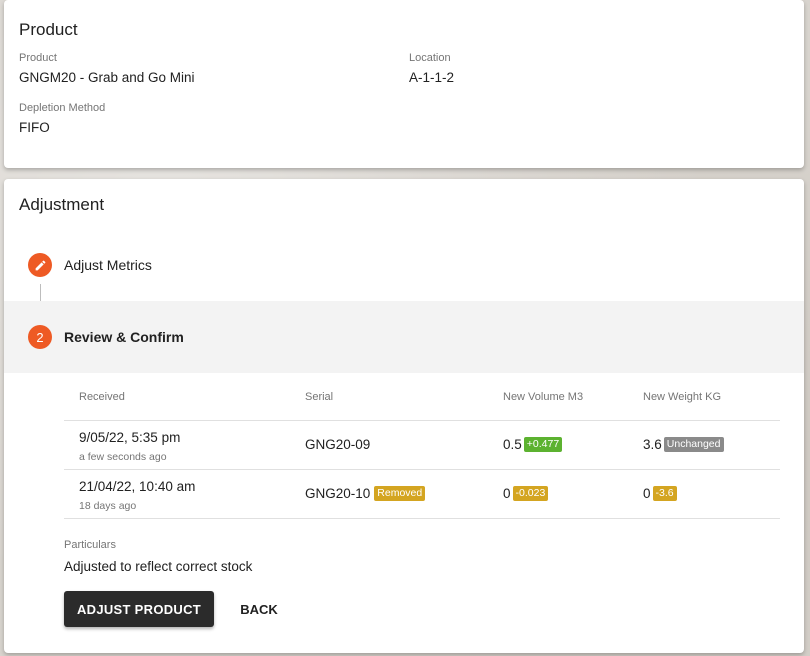  Describe the element at coordinates (338, 493) in the screenshot. I see `serial-value: GNG20-10` at that location.